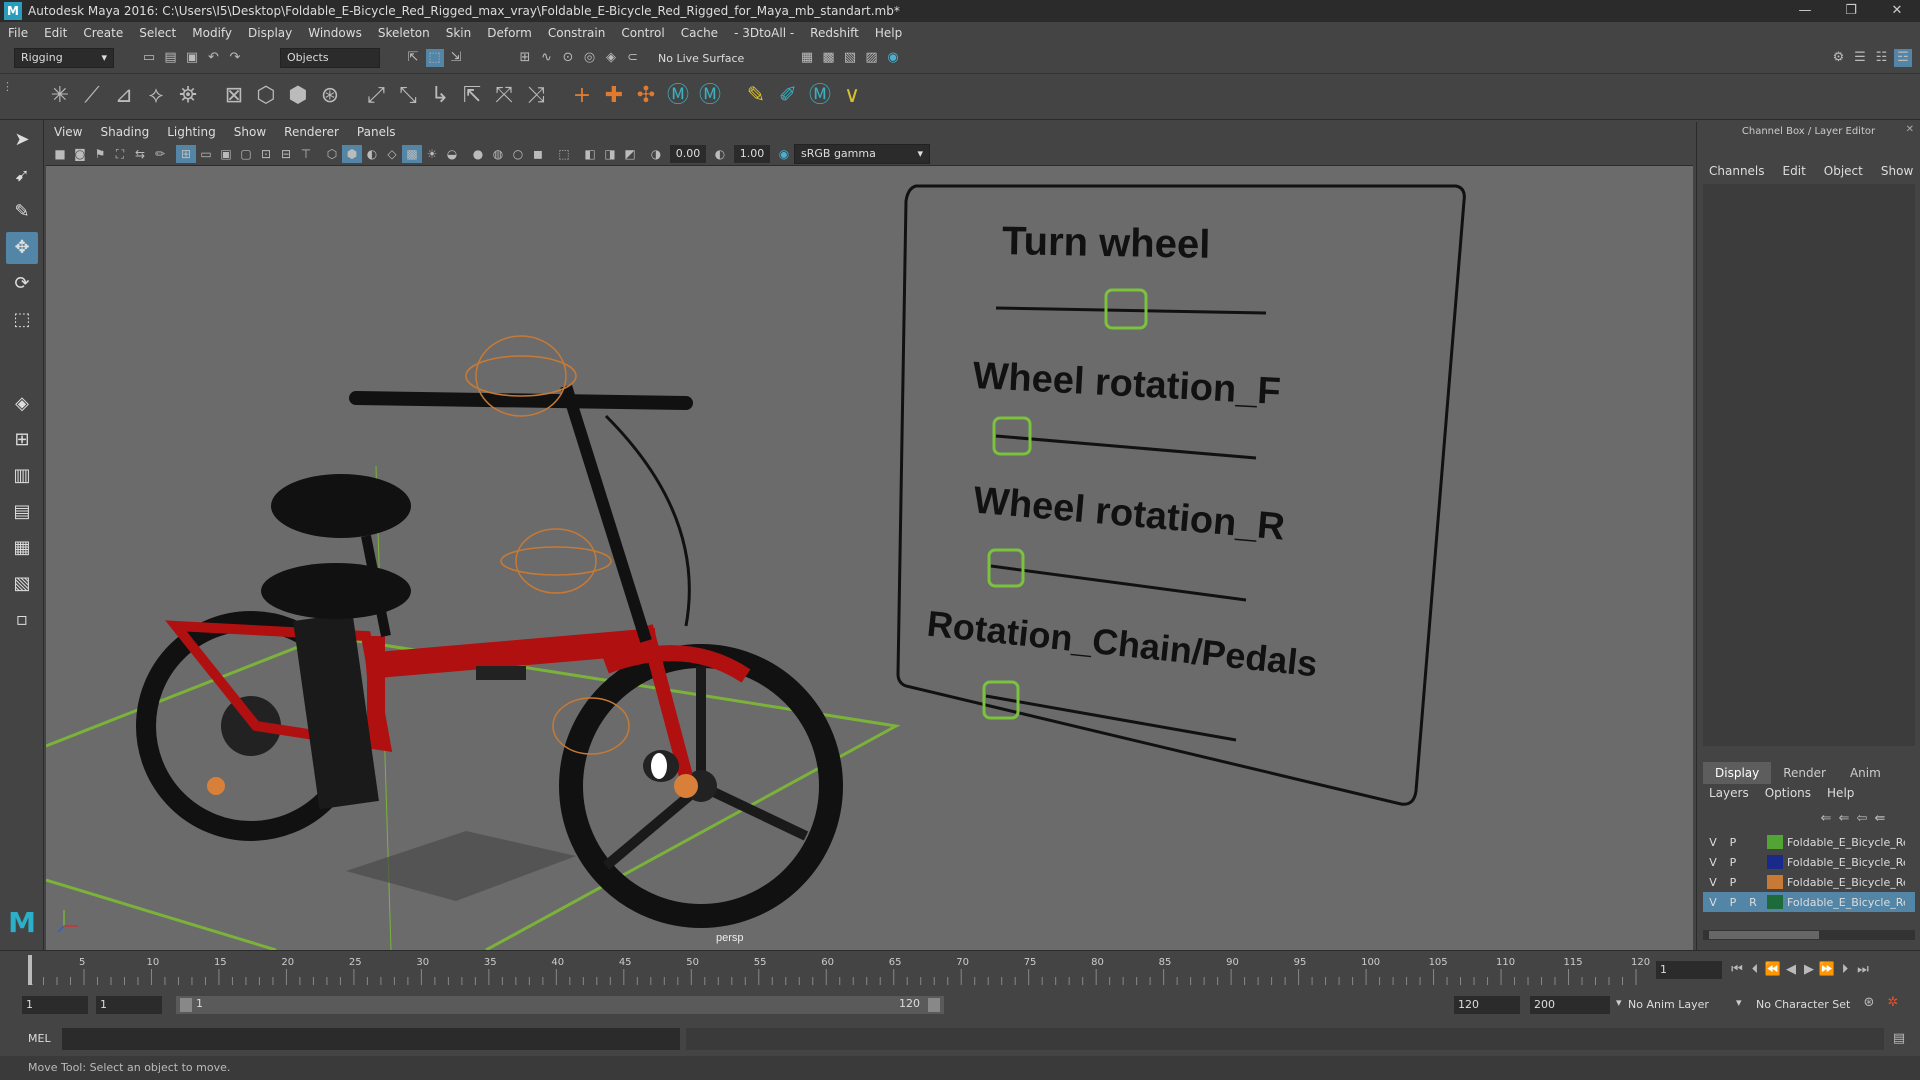  I want to click on layer-menu-options: Options, so click(1788, 793).